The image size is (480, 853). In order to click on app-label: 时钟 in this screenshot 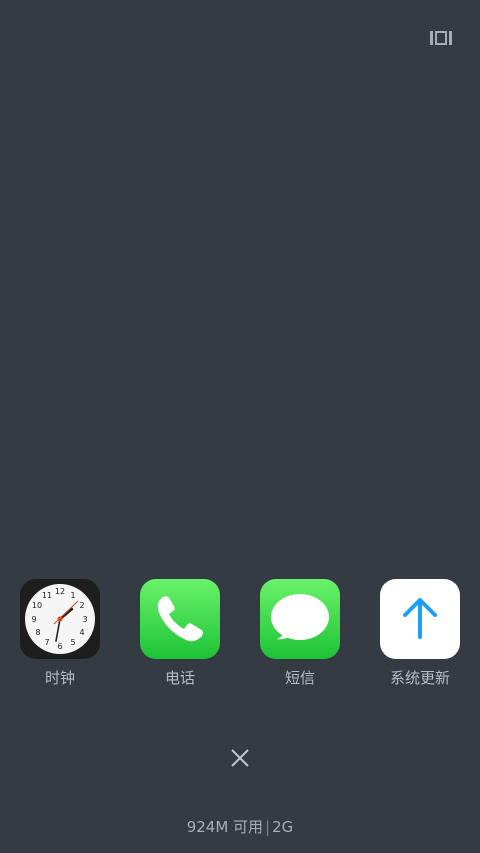, I will do `click(59, 678)`.